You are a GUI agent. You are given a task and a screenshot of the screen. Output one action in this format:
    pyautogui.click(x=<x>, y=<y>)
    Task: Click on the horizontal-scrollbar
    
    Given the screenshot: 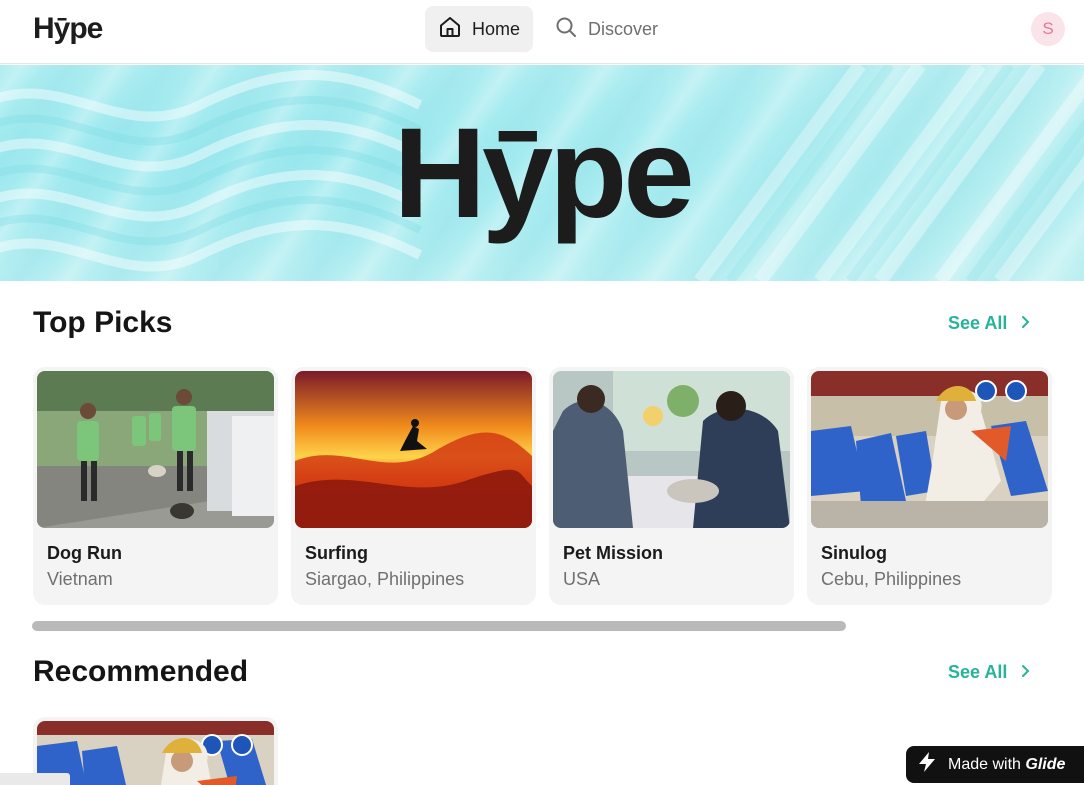 What is the action you would take?
    pyautogui.click(x=439, y=626)
    